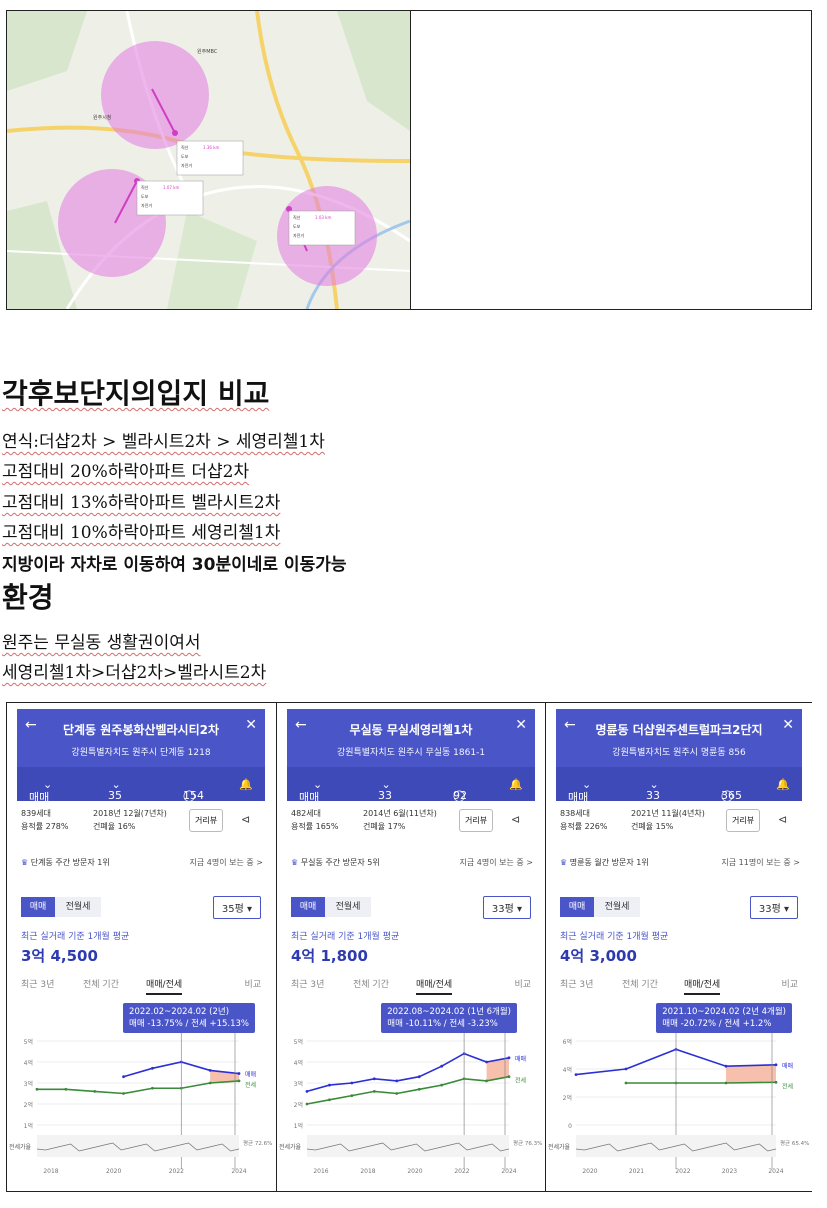 This screenshot has height=1208, width=827. I want to click on empty-table-cell, so click(611, 160).